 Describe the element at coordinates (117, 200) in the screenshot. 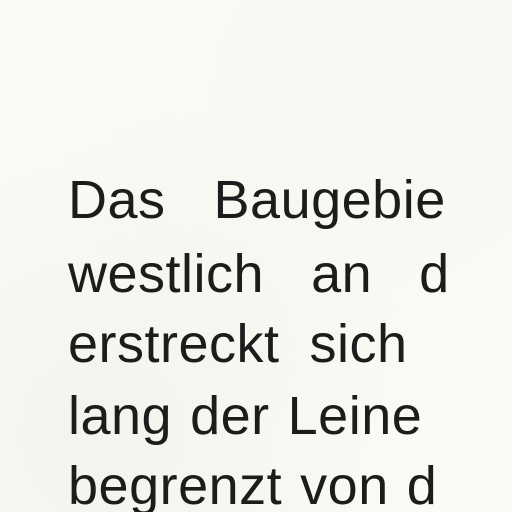

I see `word: Das` at that location.